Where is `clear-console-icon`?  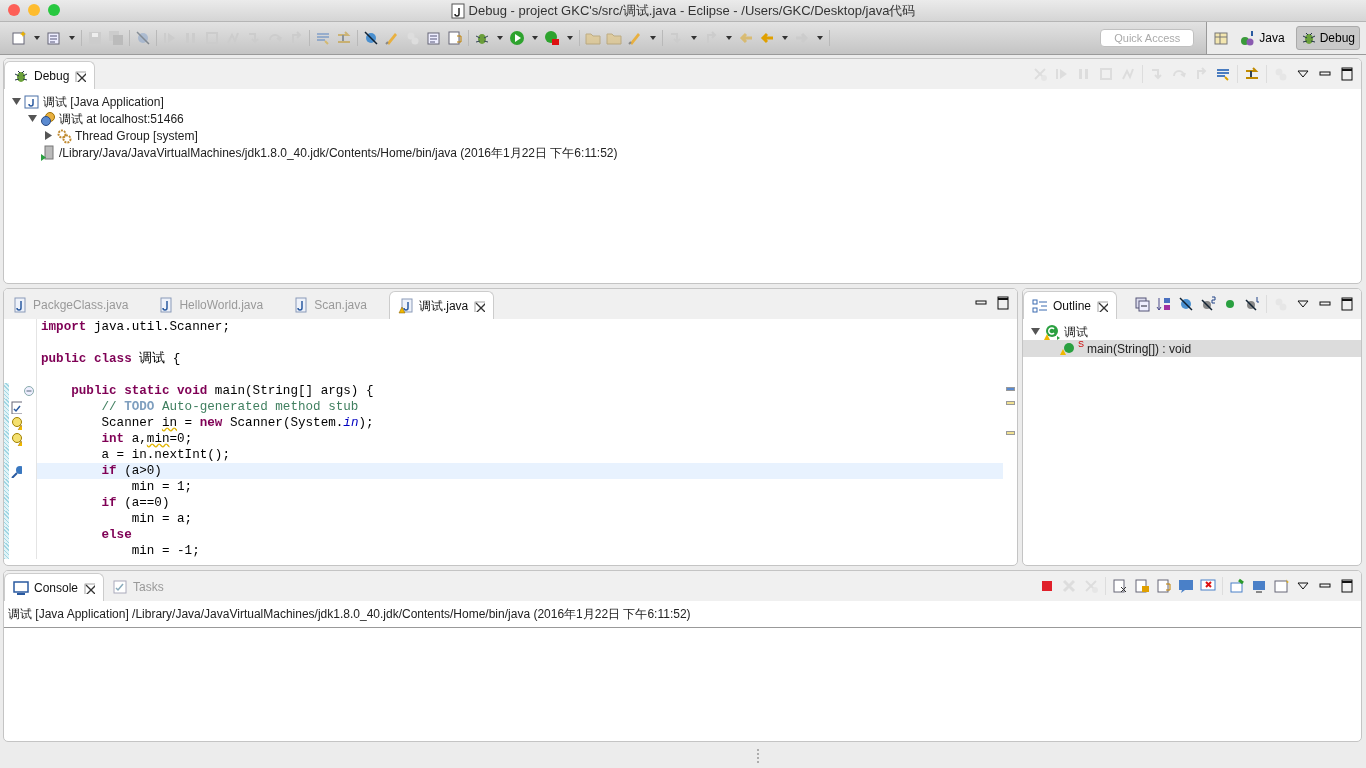
clear-console-icon is located at coordinates (1120, 586).